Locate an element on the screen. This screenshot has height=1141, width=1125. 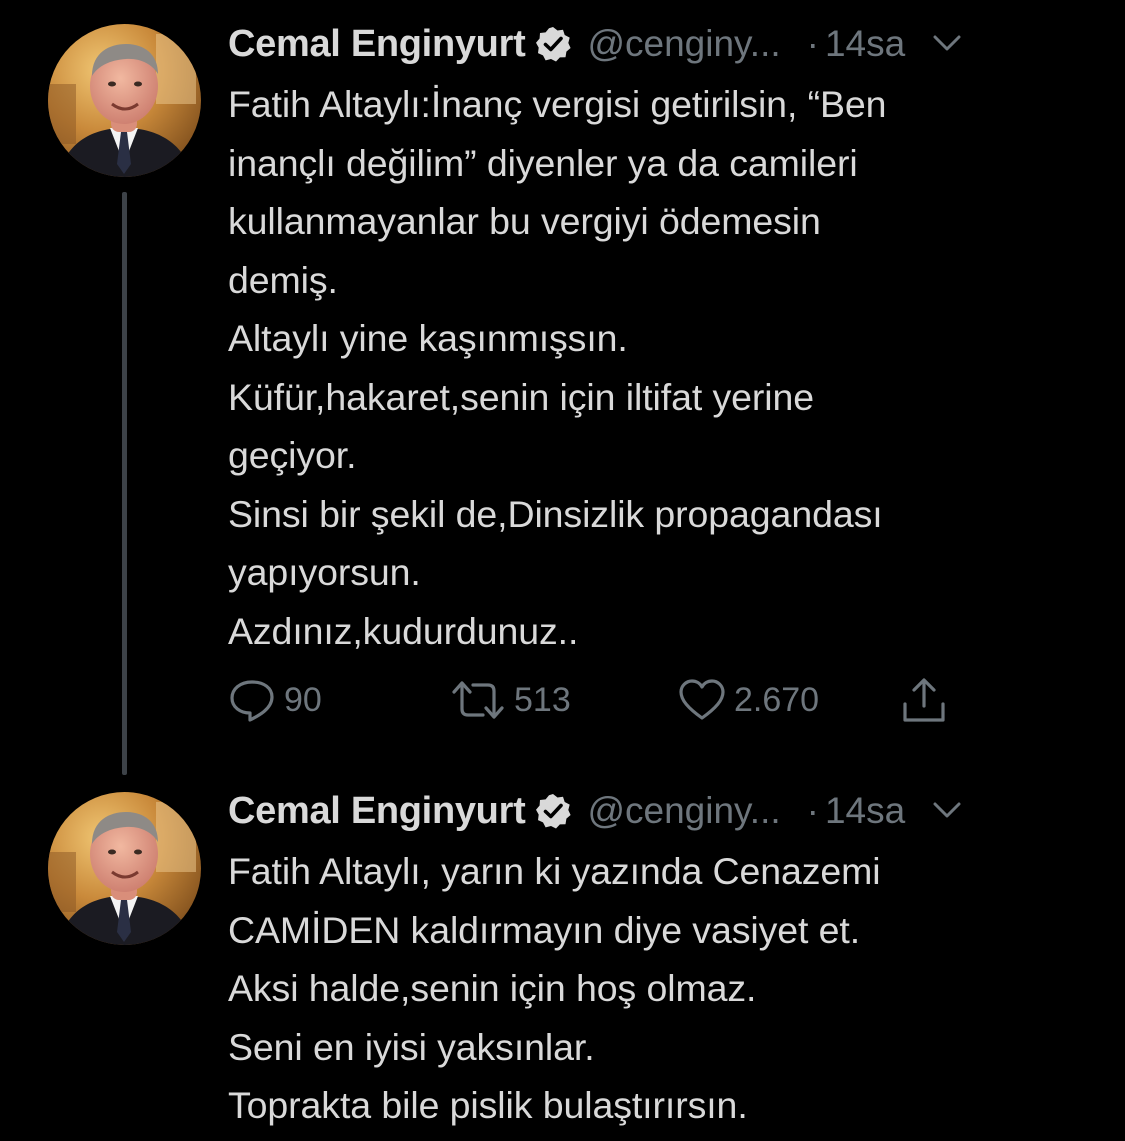
reply-count: 90 is located at coordinates (303, 699).